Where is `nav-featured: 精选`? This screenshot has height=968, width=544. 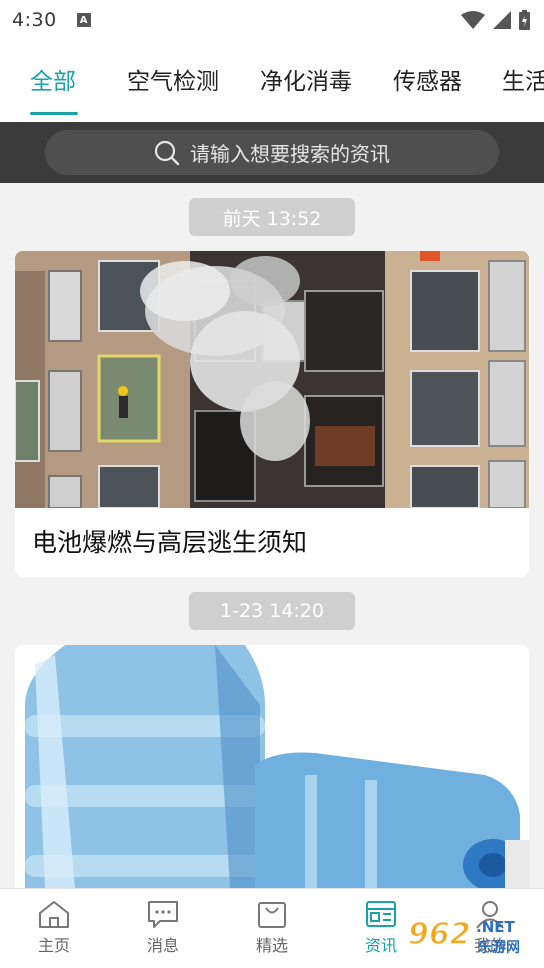 nav-featured: 精选 is located at coordinates (272, 928).